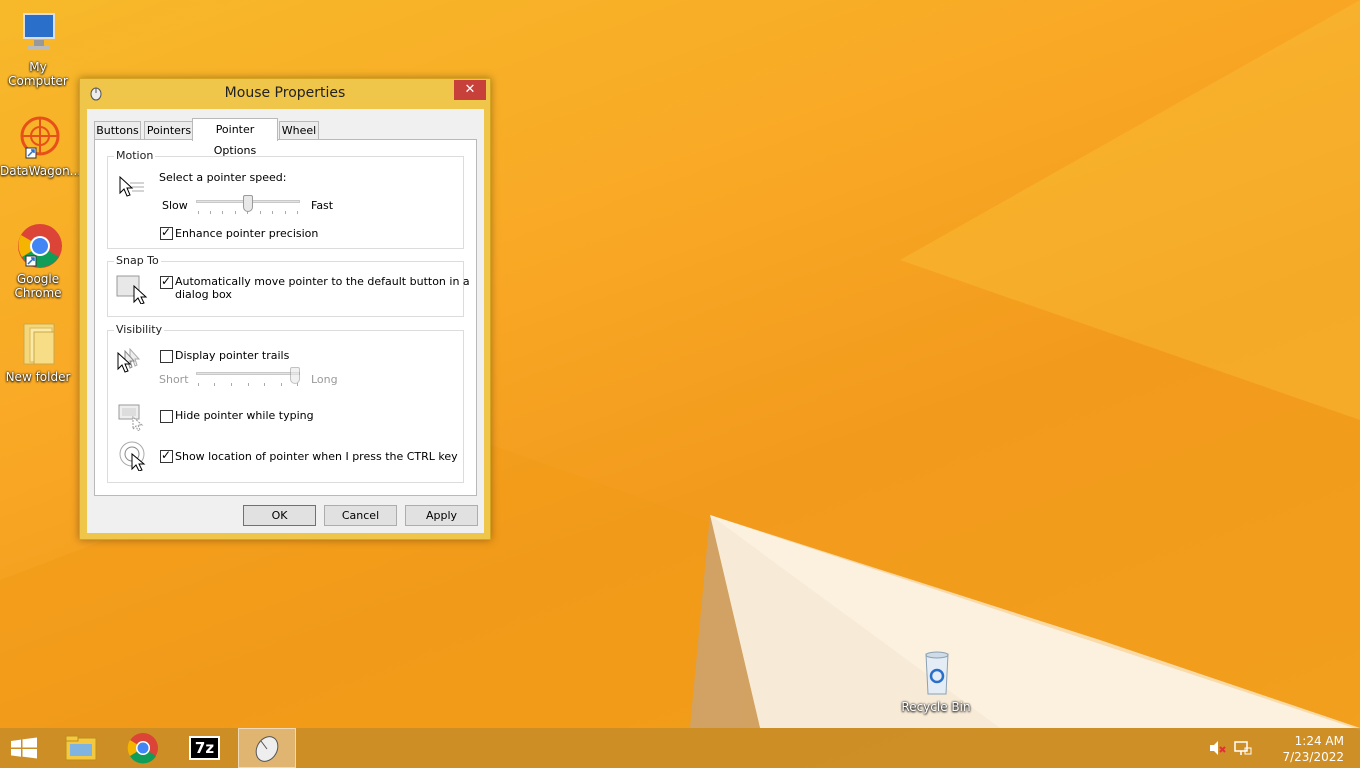 The width and height of the screenshot is (1360, 768). I want to click on tab-pointer-options: Pointer Options, so click(235, 137).